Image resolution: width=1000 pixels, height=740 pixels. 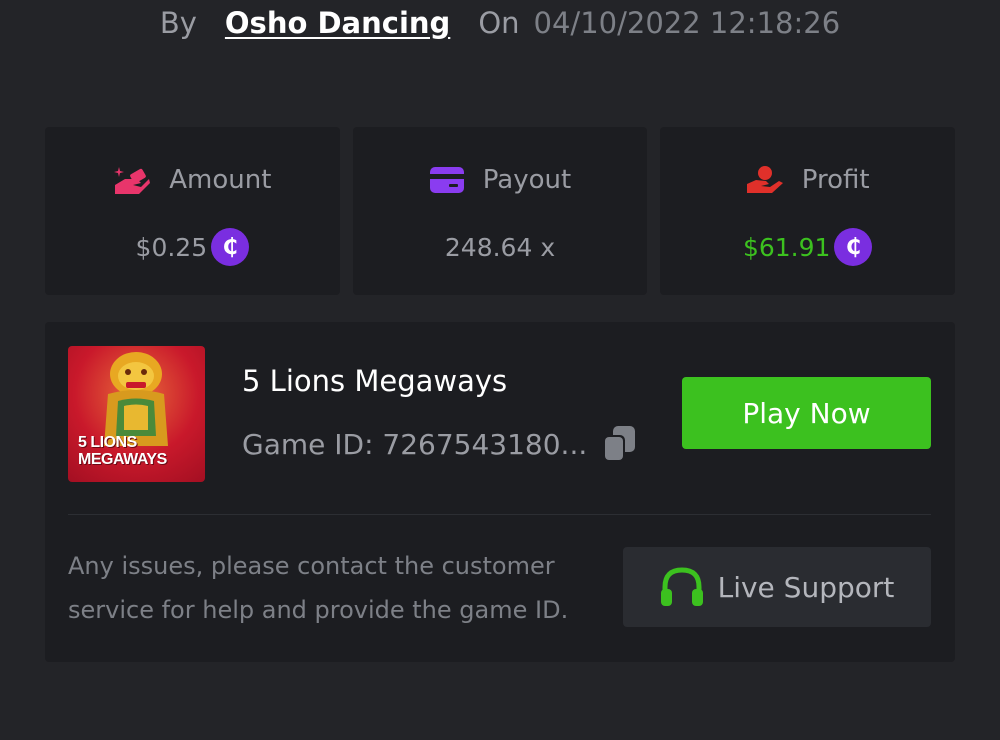 I want to click on stat-header: Profit, so click(x=808, y=180).